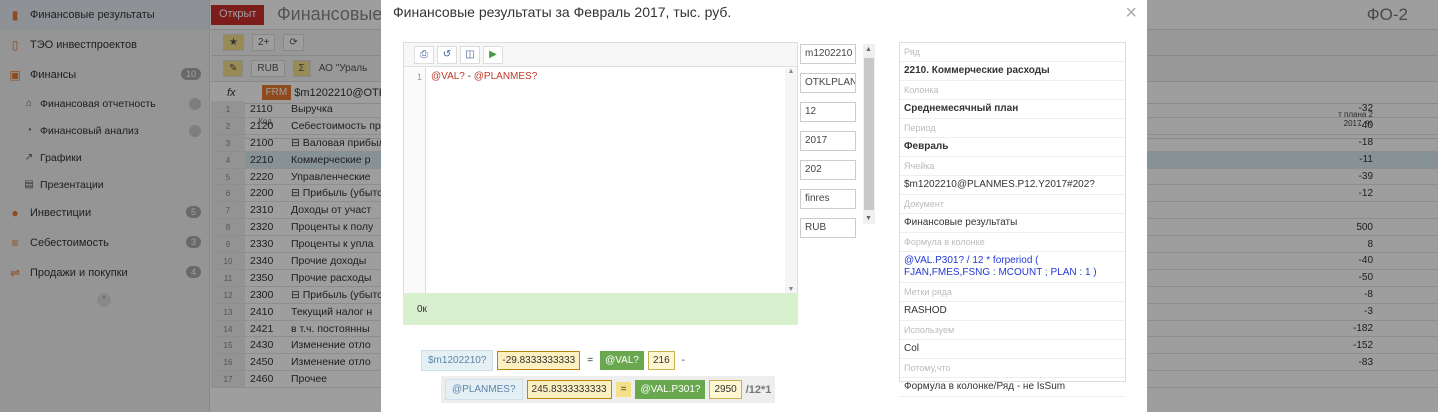 The height and width of the screenshot is (412, 1438). What do you see at coordinates (725, 389) in the screenshot?
I see `trace-value: 2950` at bounding box center [725, 389].